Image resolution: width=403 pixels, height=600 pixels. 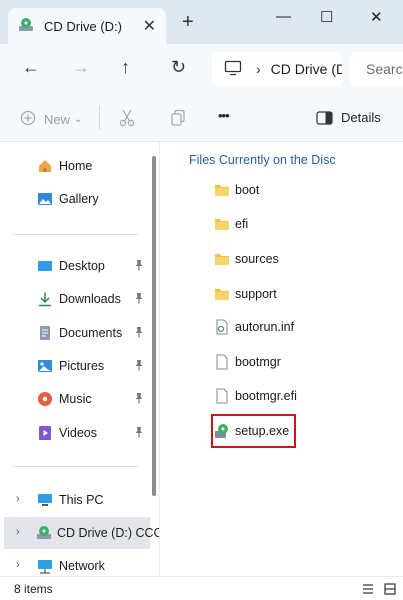 I want to click on details-button: Details, so click(x=348, y=117).